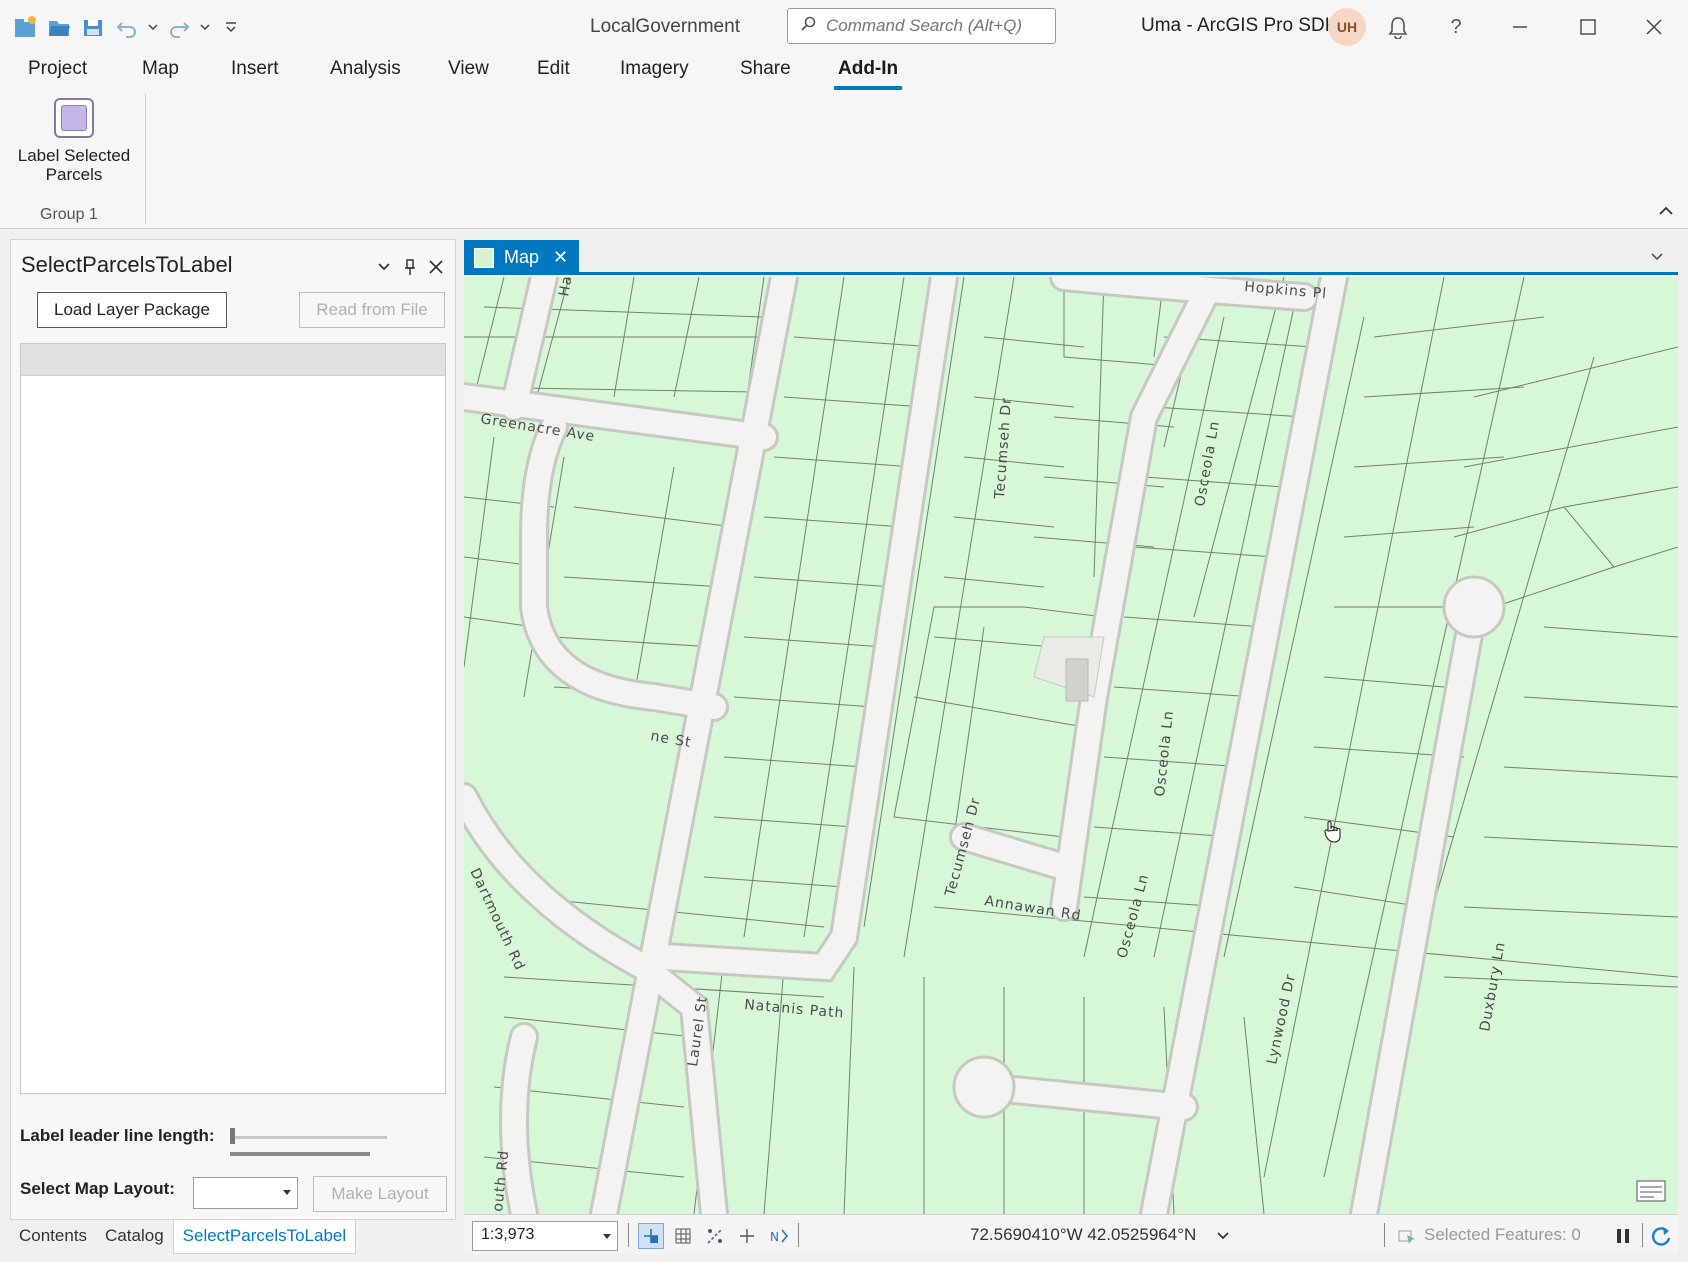 This screenshot has width=1688, height=1262. What do you see at coordinates (134, 1237) in the screenshot?
I see `tab-catalog: Catalog` at bounding box center [134, 1237].